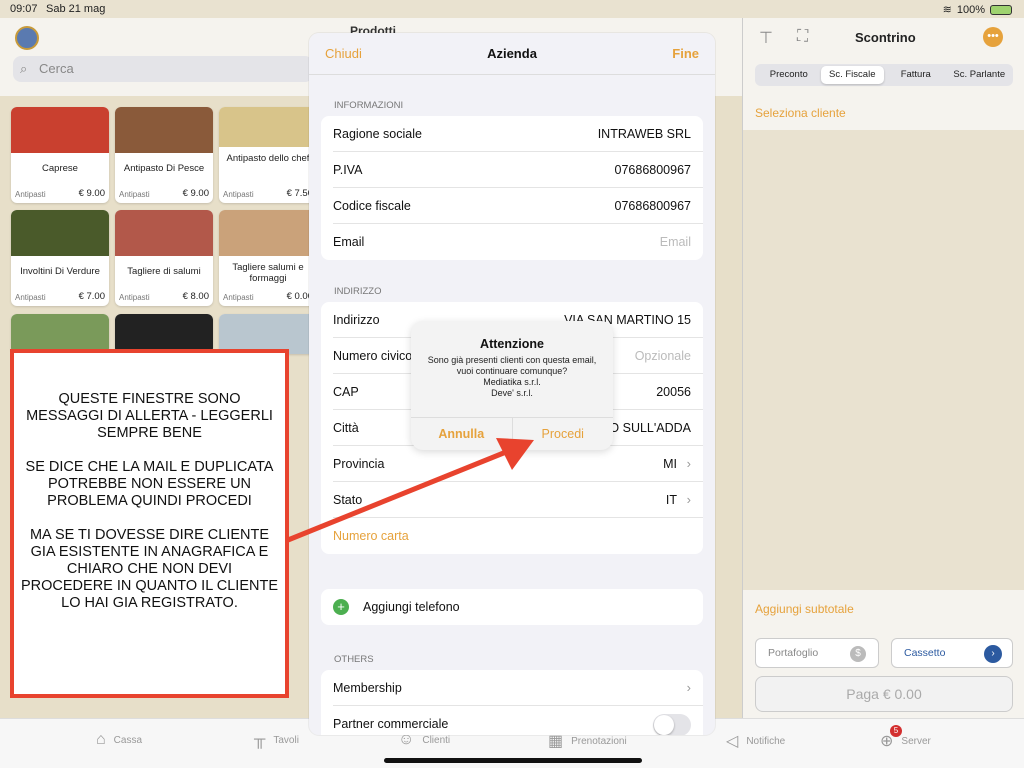 The height and width of the screenshot is (768, 1024). I want to click on product-card: Antipasto dello chef Antipasti € 7.50, so click(268, 155).